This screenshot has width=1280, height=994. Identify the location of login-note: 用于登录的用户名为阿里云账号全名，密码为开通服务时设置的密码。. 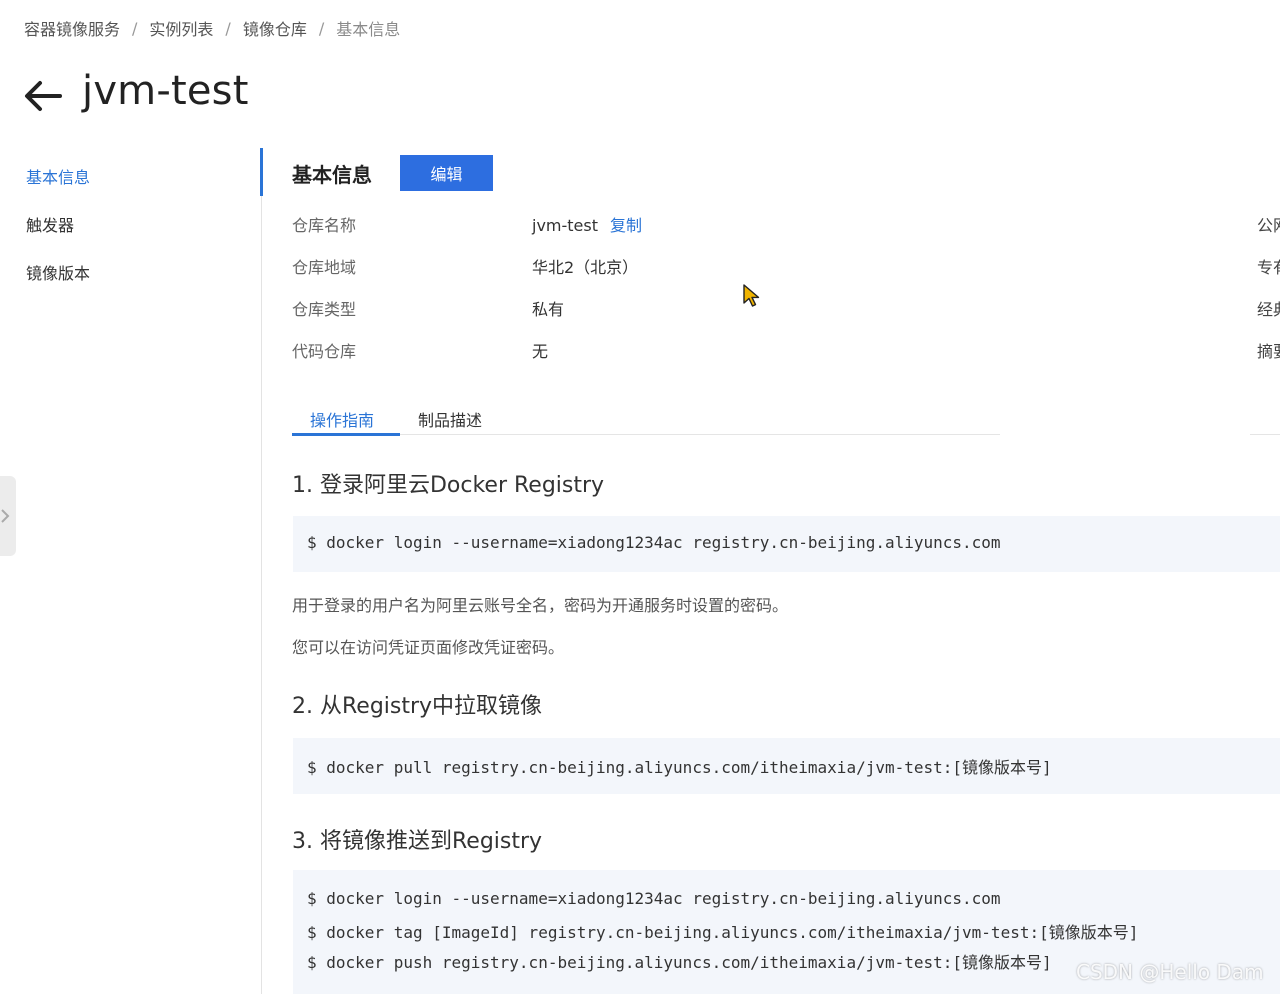
(540, 605).